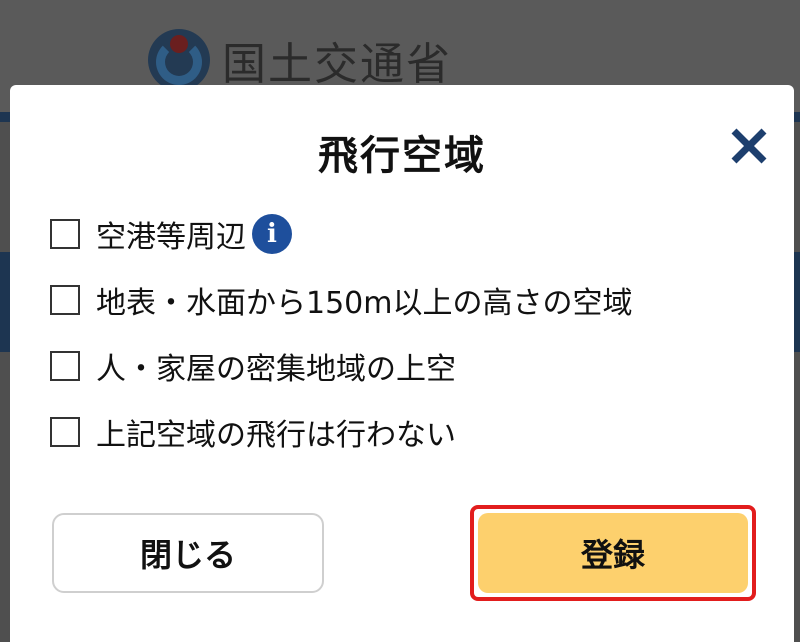 This screenshot has width=800, height=642. Describe the element at coordinates (402, 156) in the screenshot. I see `modal-title: 飛行空域` at that location.